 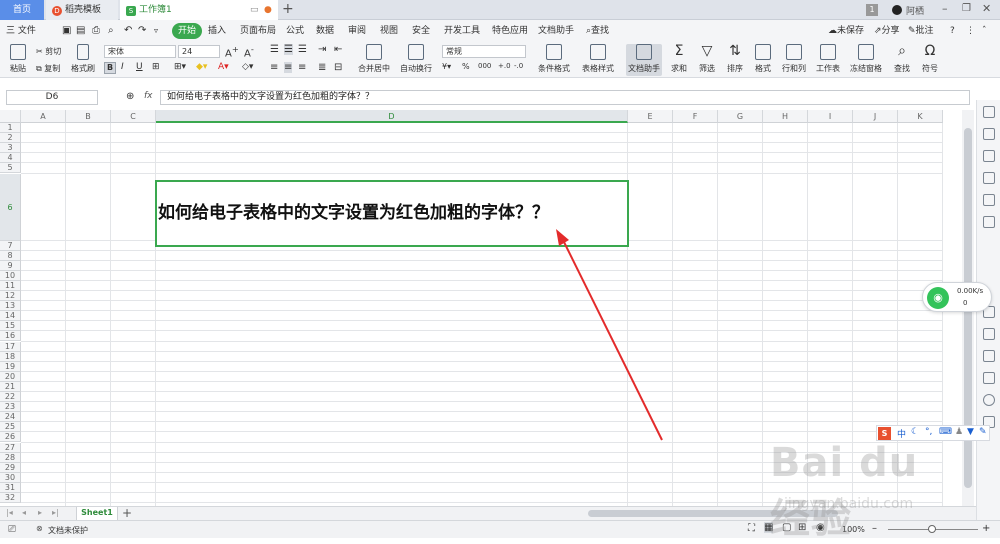 I want to click on protect-icon: ⊗, so click(x=39, y=528).